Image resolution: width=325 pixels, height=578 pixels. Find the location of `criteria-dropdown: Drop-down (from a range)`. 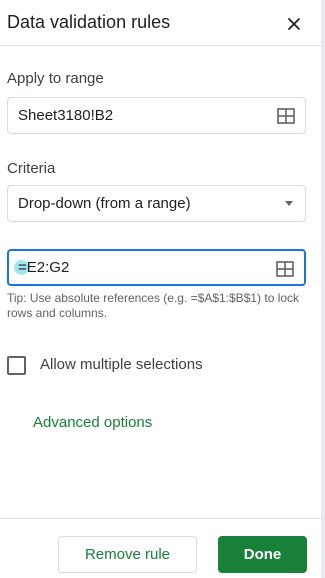

criteria-dropdown: Drop-down (from a range) is located at coordinates (156, 203).